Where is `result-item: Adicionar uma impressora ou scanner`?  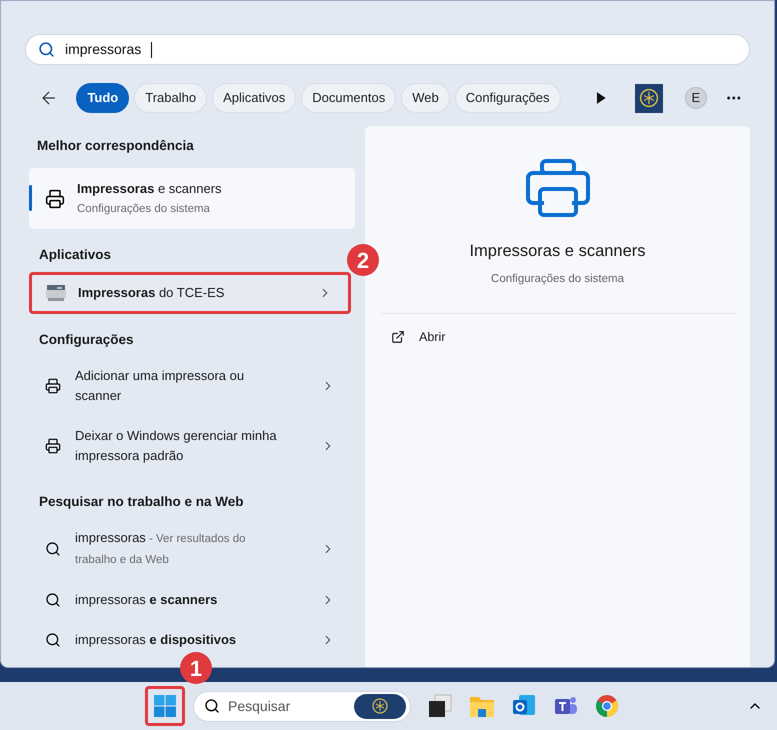 result-item: Adicionar uma impressora ou scanner is located at coordinates (190, 386).